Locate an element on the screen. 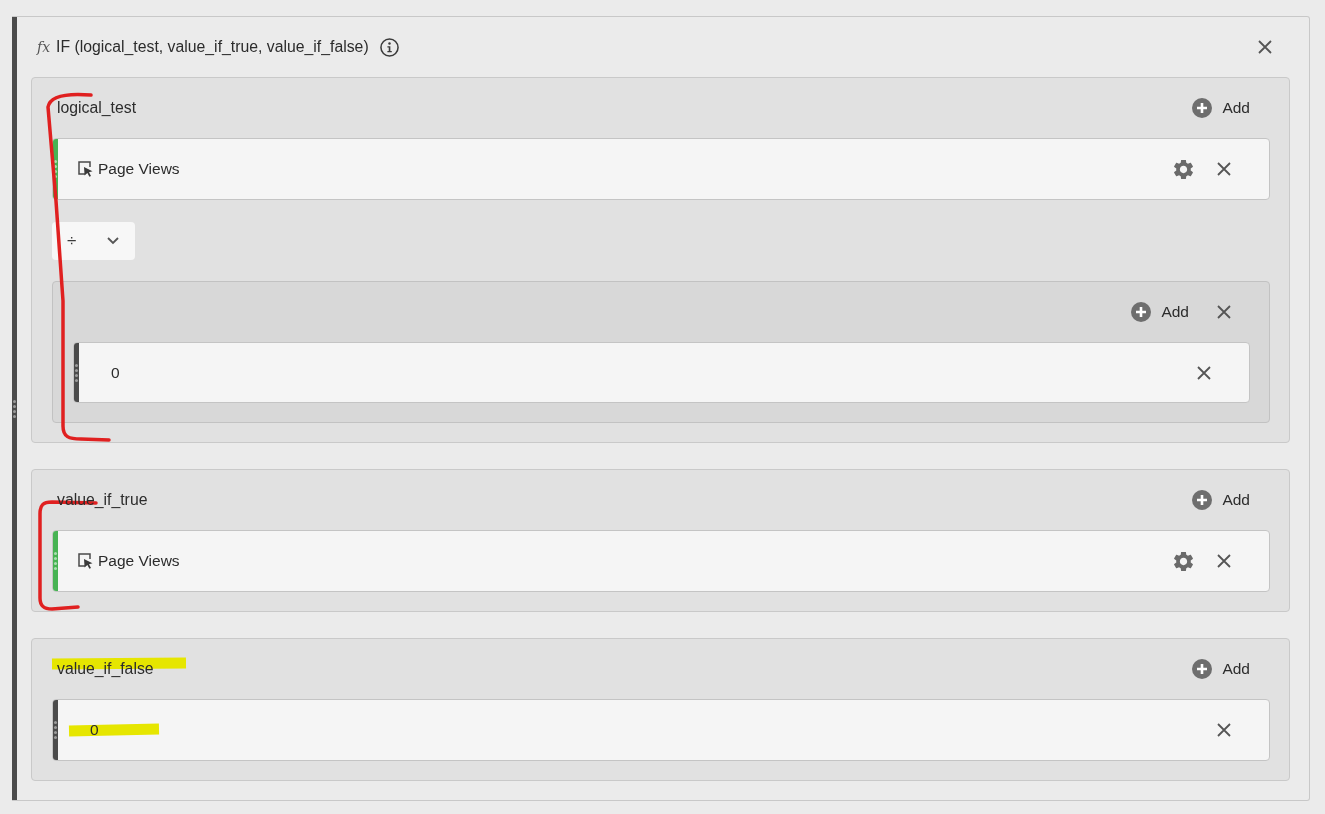 The image size is (1325, 814). info-icon is located at coordinates (389, 47).